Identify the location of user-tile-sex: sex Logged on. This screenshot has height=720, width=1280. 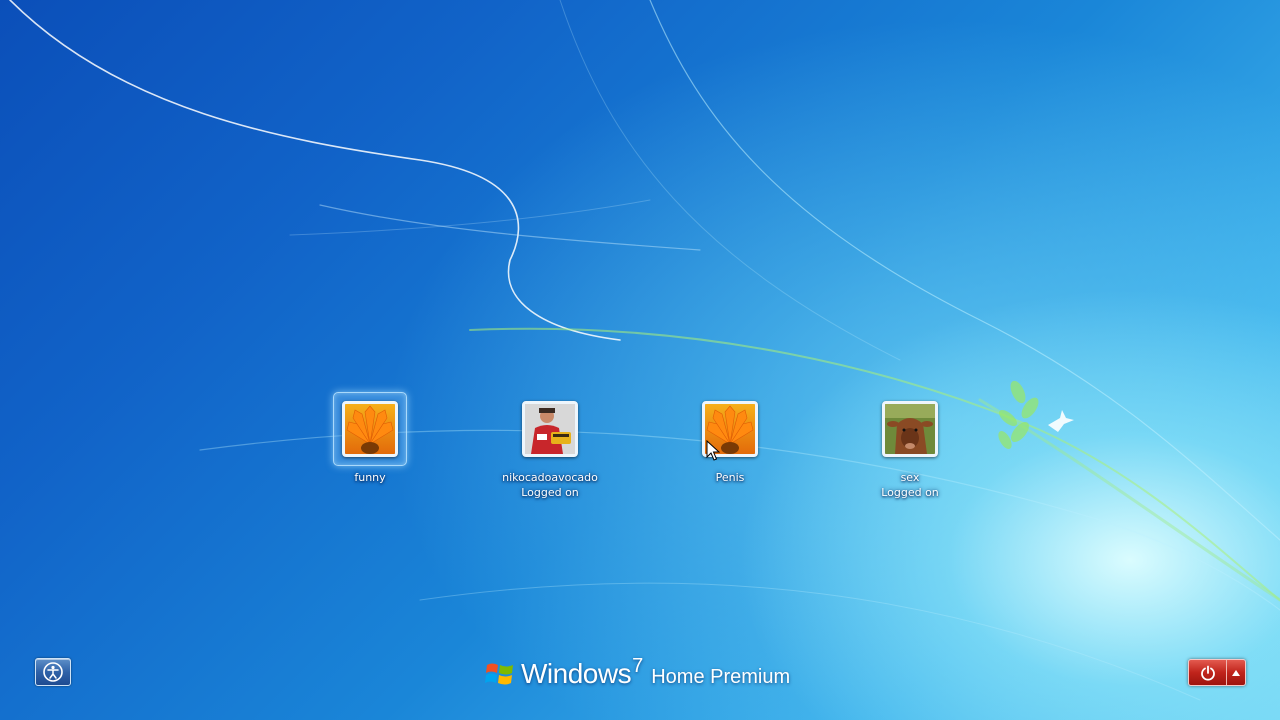
(910, 446).